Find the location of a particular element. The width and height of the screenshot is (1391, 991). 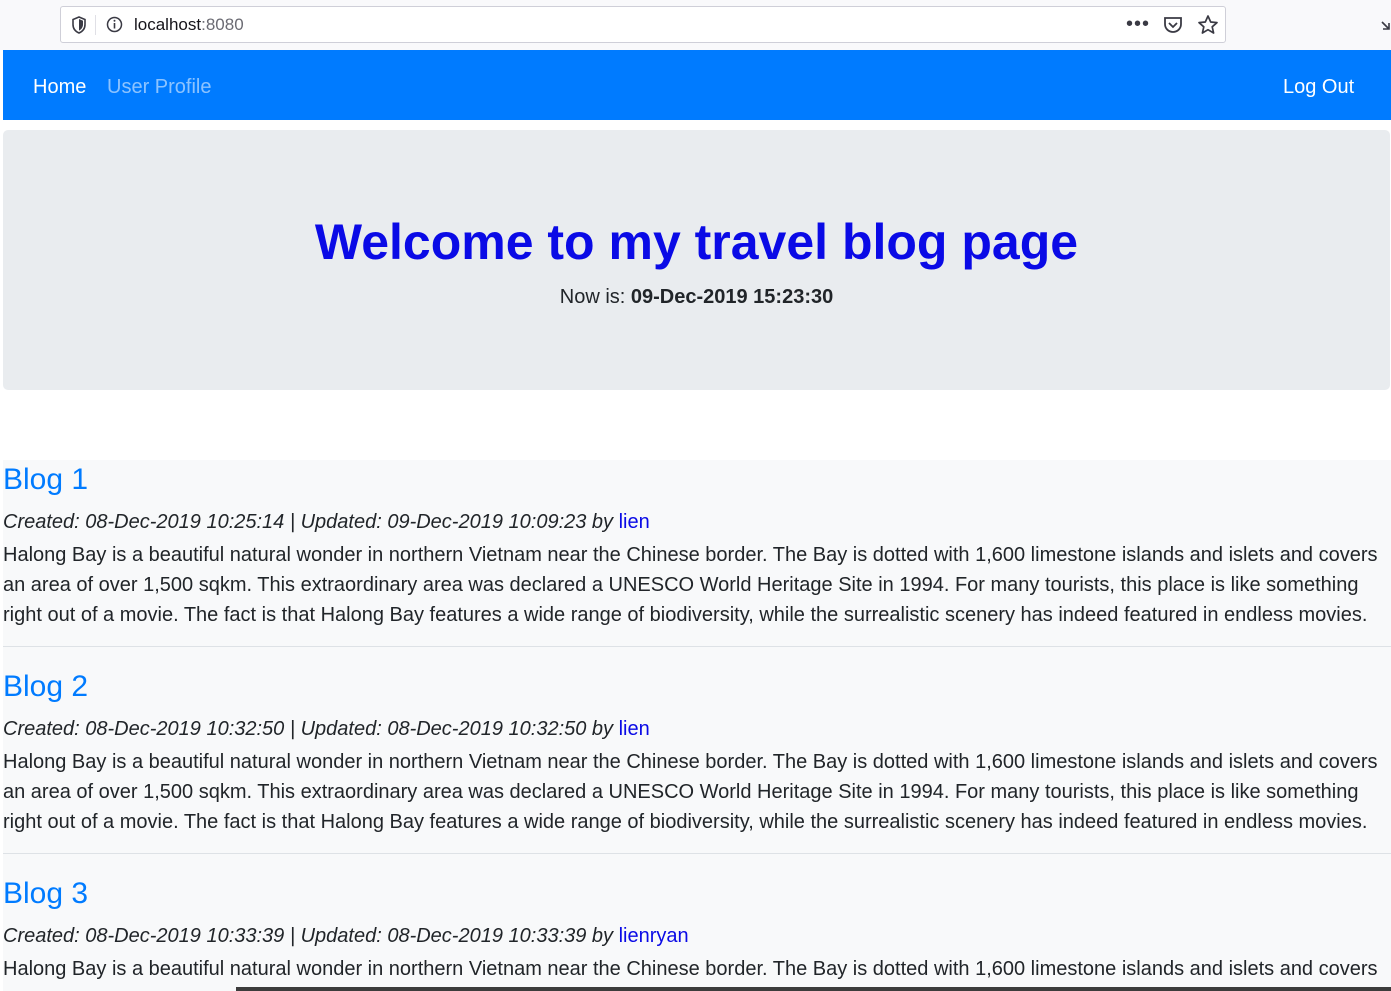

url-text: localhost:8080 is located at coordinates (189, 25).